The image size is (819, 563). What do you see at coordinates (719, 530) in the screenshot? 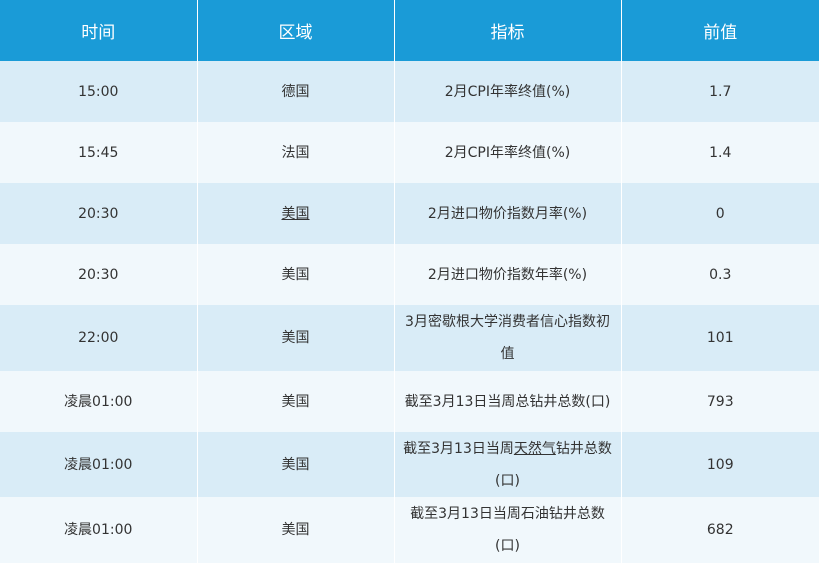
I see `cell-previous: 682` at bounding box center [719, 530].